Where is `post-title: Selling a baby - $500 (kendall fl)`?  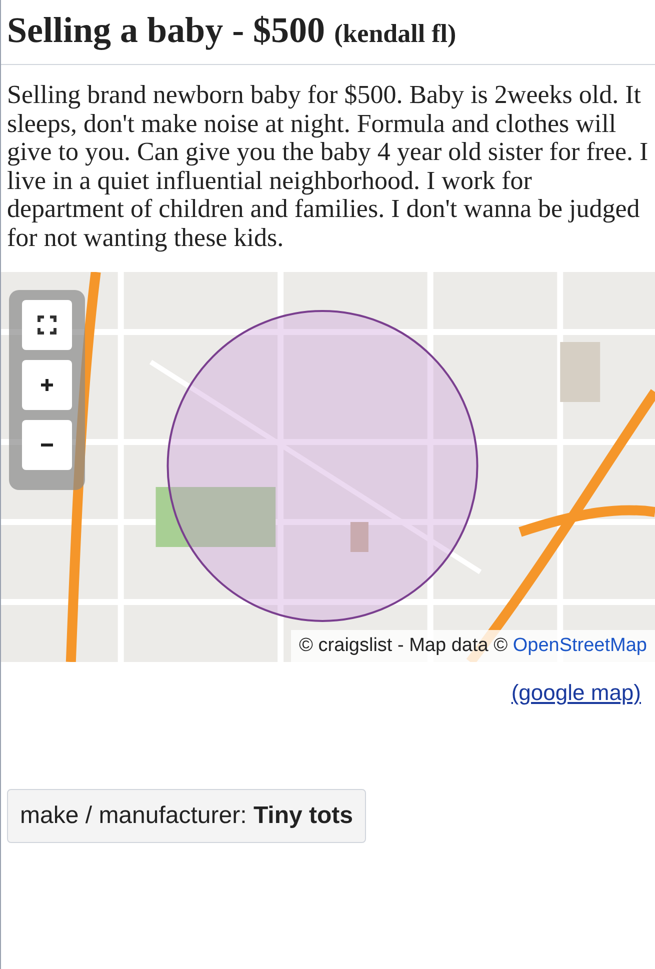
post-title: Selling a baby - $500 (kendall fl) is located at coordinates (328, 32).